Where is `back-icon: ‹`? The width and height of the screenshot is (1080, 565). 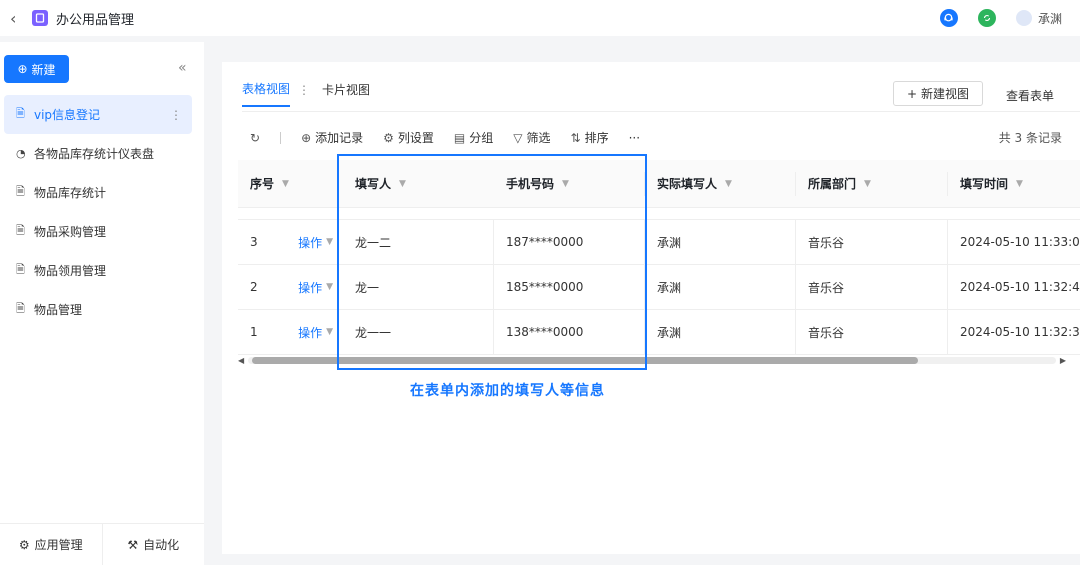 back-icon: ‹ is located at coordinates (17, 18).